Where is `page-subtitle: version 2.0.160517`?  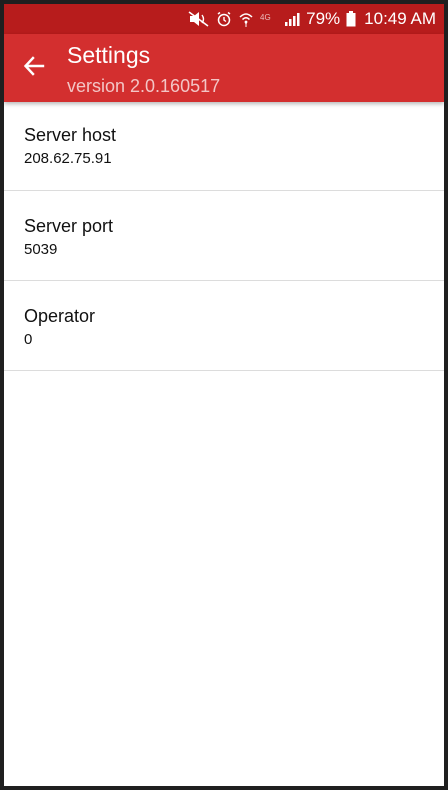
page-subtitle: version 2.0.160517 is located at coordinates (144, 86).